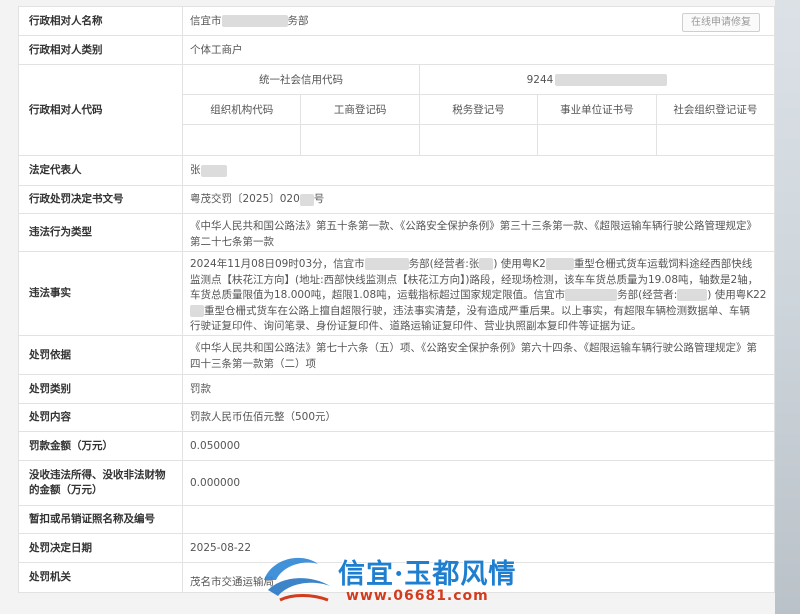  What do you see at coordinates (101, 483) in the screenshot?
I see `label-confiscation: 没收违法所得、没收非法财物的金额（万元）` at bounding box center [101, 483].